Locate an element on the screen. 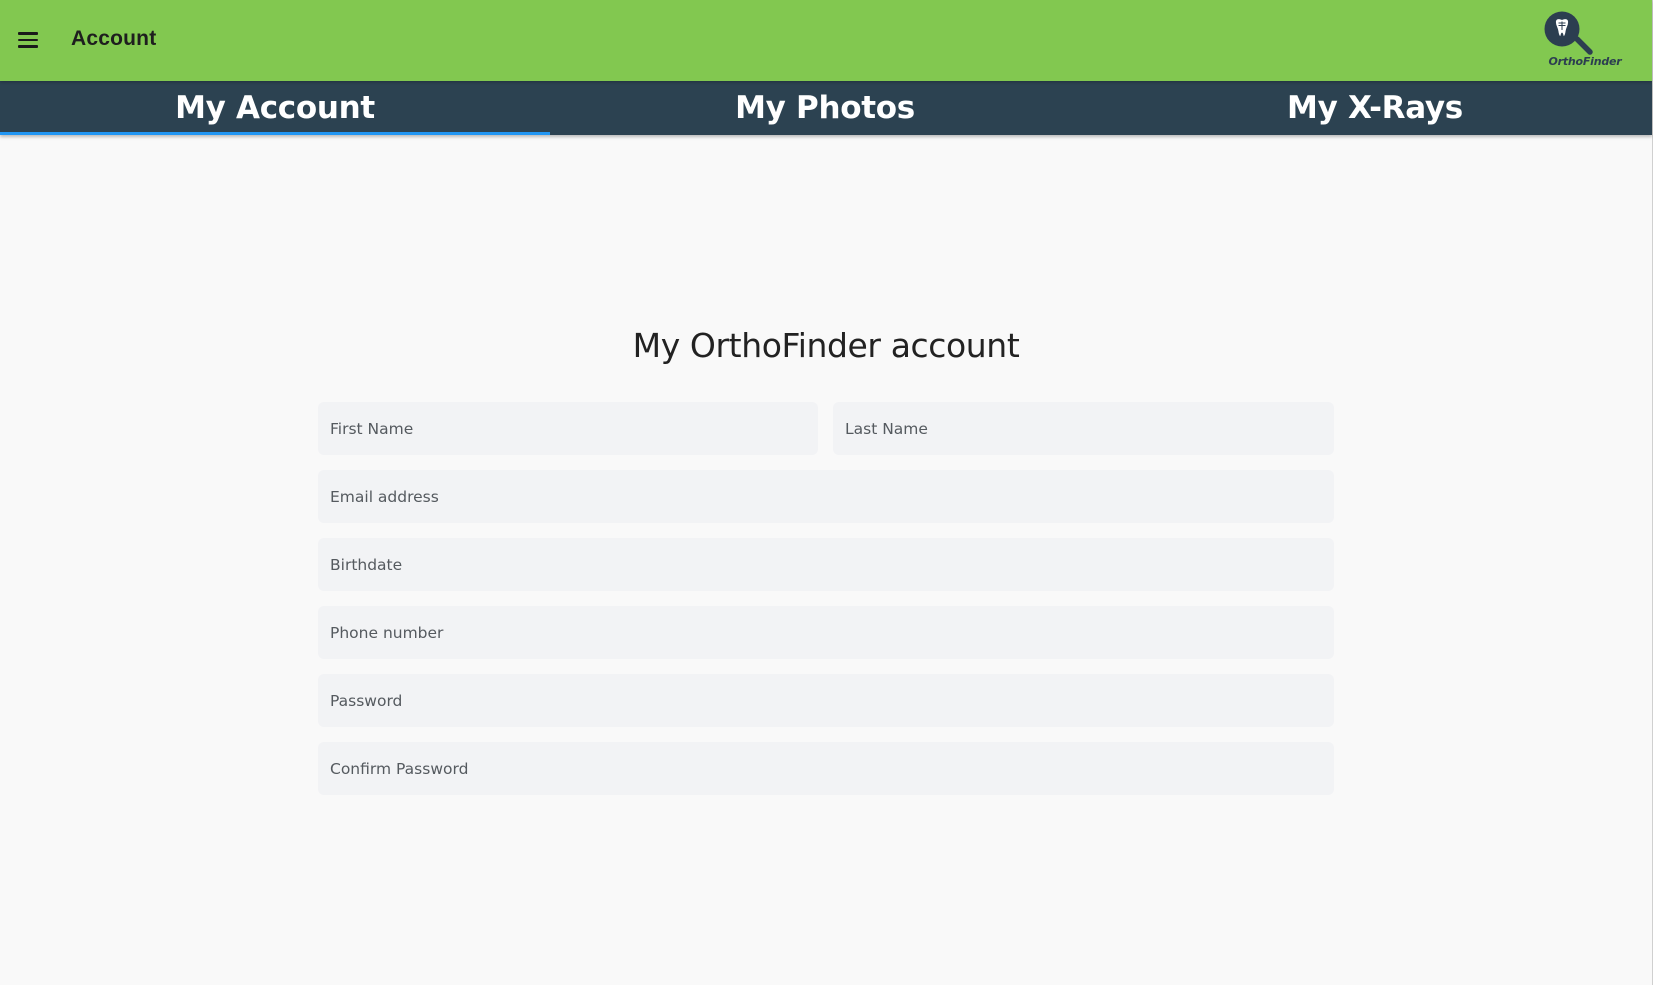 The image size is (1653, 985). form-title: My OrthoFinder account is located at coordinates (826, 345).